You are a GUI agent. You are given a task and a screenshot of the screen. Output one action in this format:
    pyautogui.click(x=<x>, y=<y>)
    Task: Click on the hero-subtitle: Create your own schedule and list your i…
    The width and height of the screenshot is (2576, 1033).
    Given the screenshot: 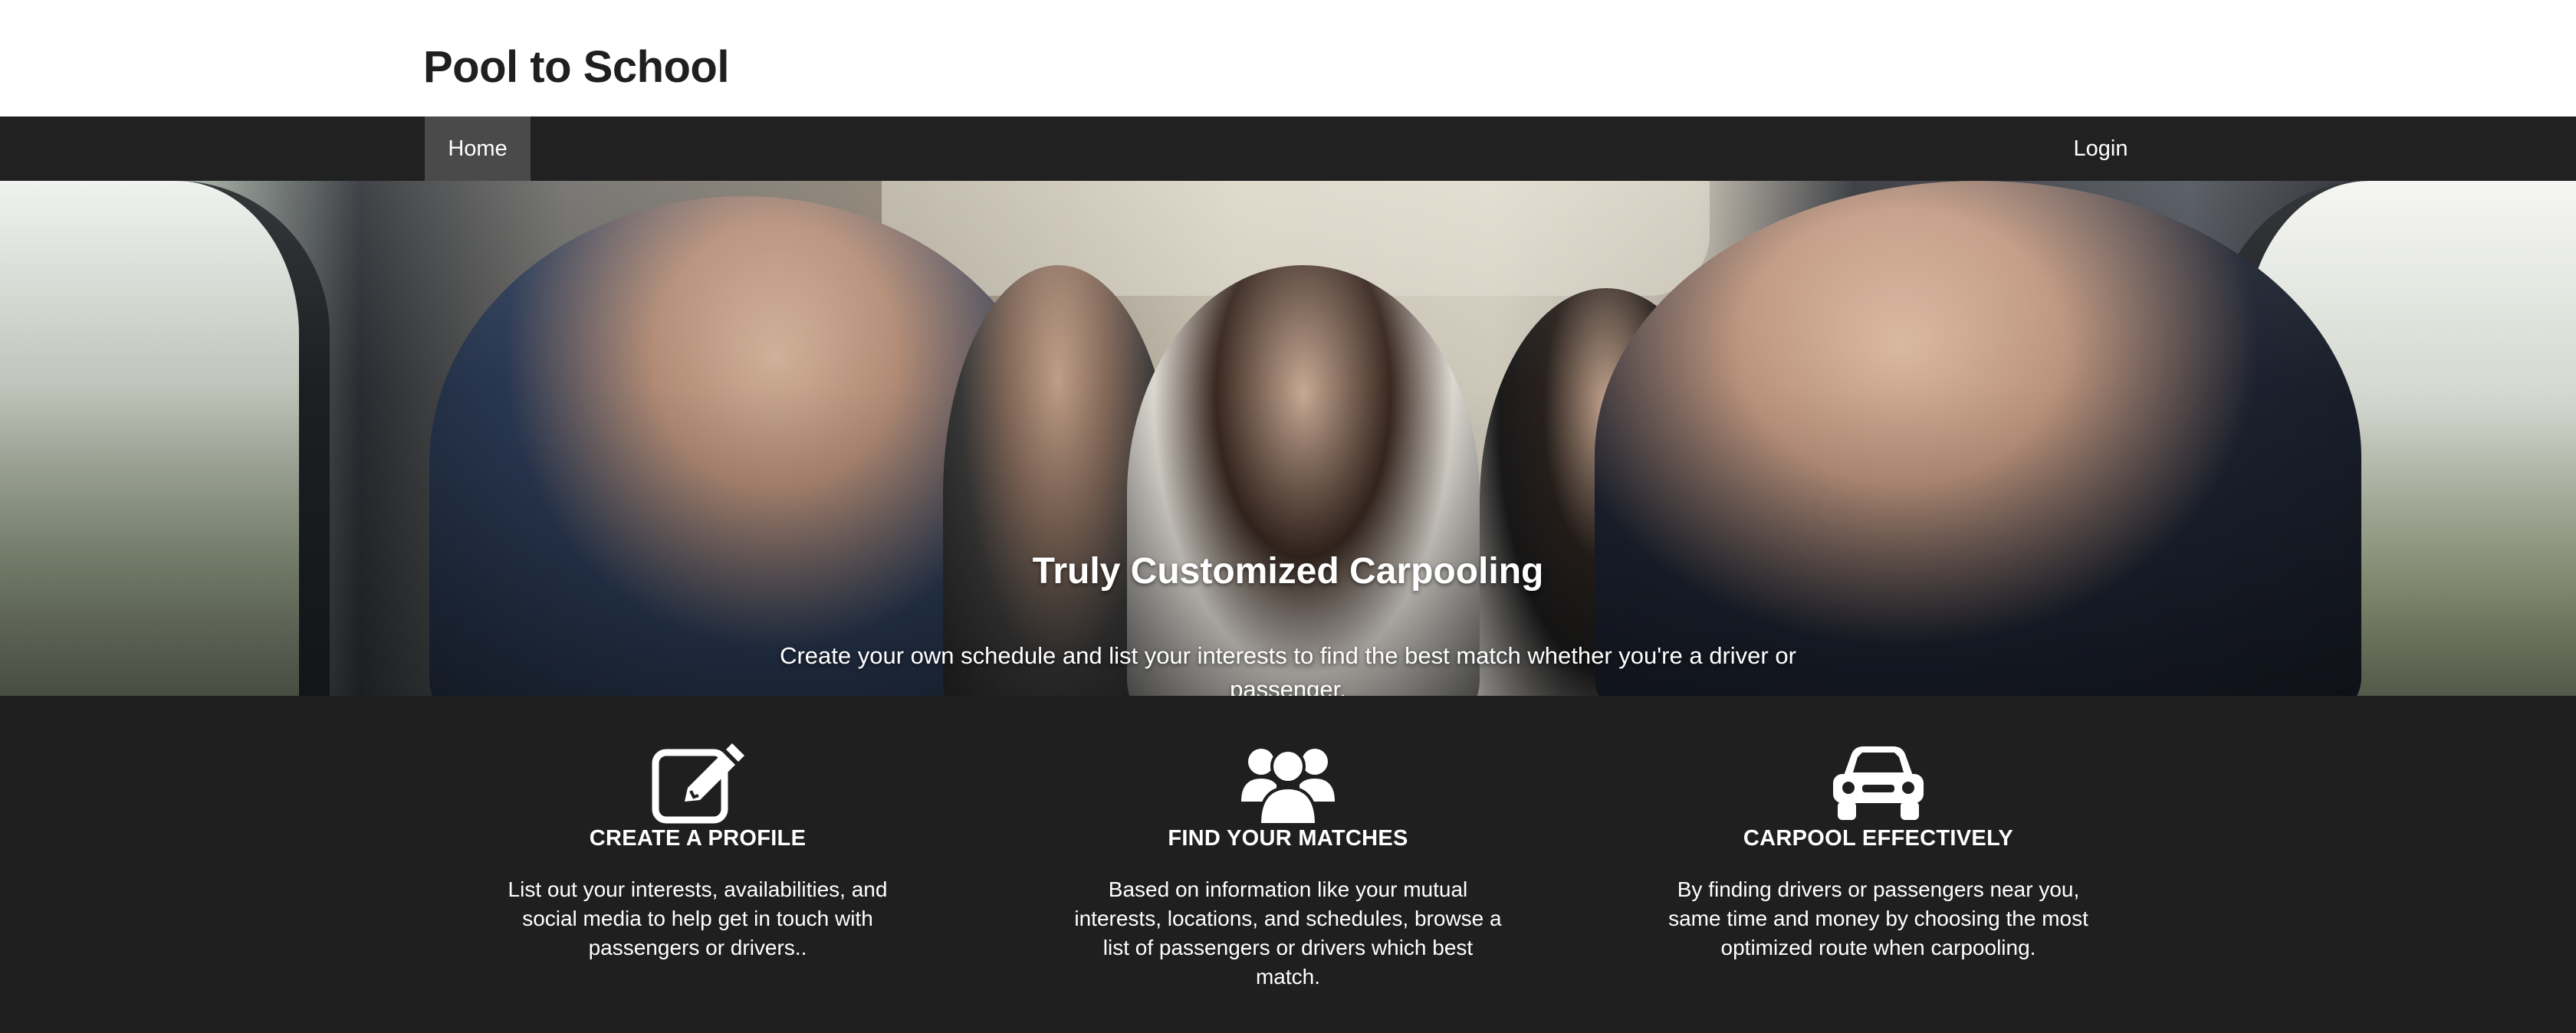 What is the action you would take?
    pyautogui.click(x=1288, y=669)
    